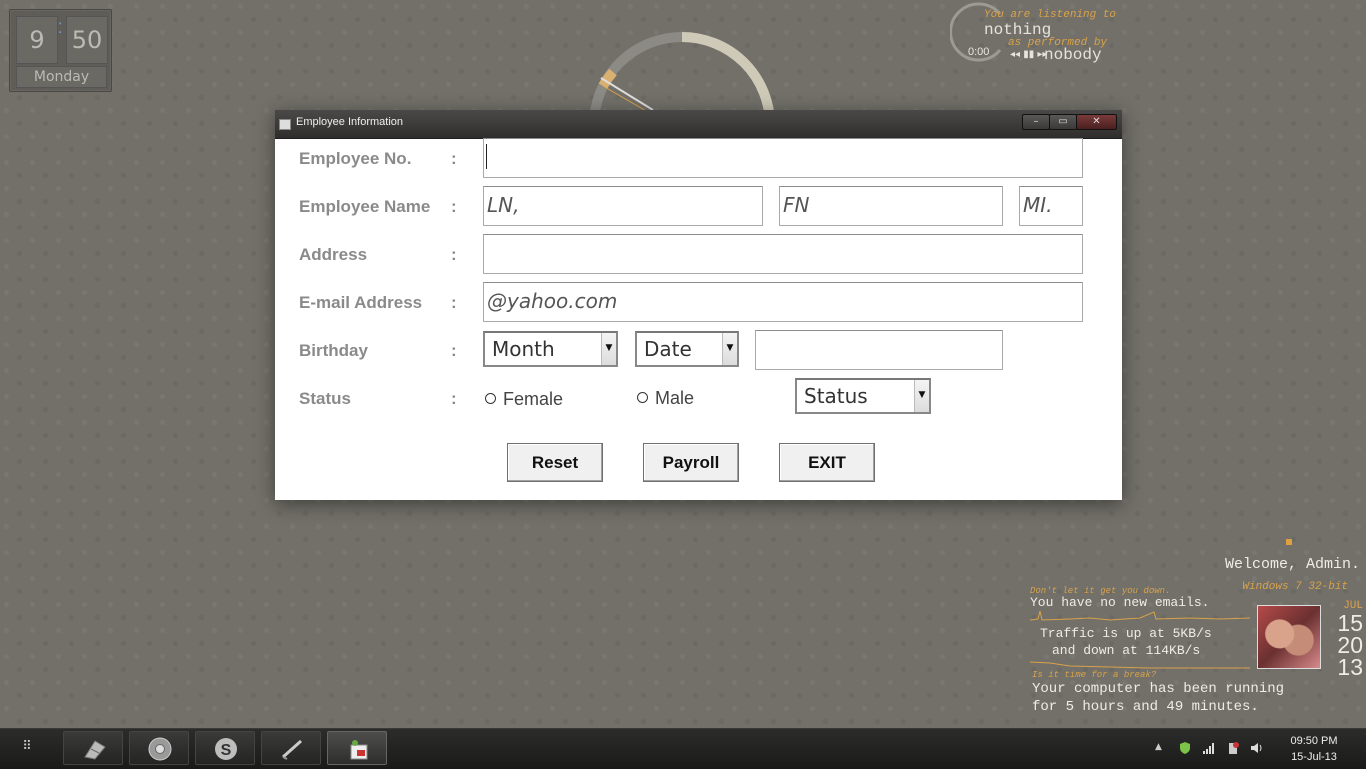  What do you see at coordinates (1158, 689) in the screenshot?
I see `uptime-line-1: Your computer has been running` at bounding box center [1158, 689].